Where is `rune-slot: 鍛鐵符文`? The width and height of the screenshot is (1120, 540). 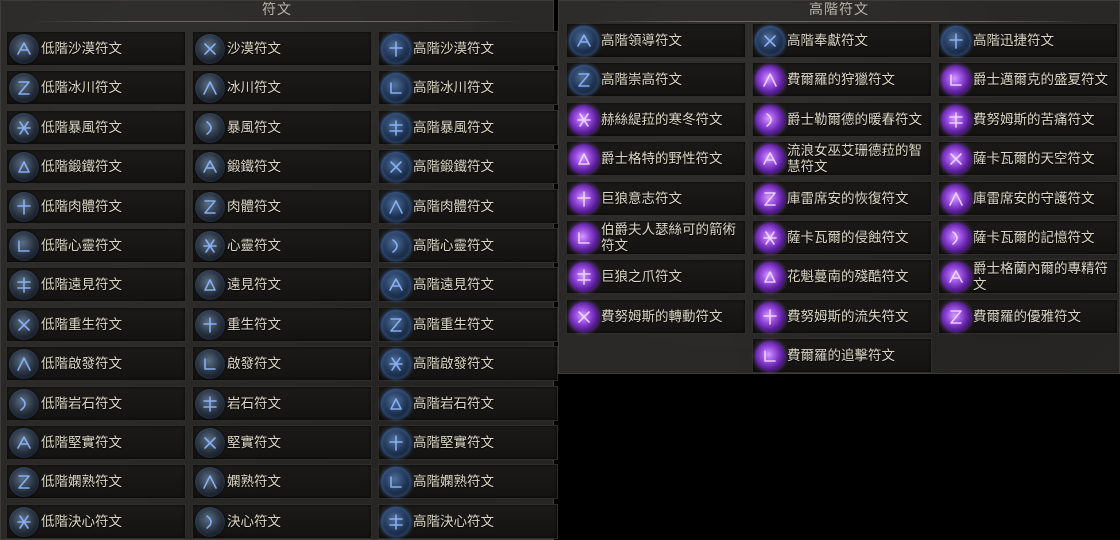 rune-slot: 鍛鐵符文 is located at coordinates (282, 166).